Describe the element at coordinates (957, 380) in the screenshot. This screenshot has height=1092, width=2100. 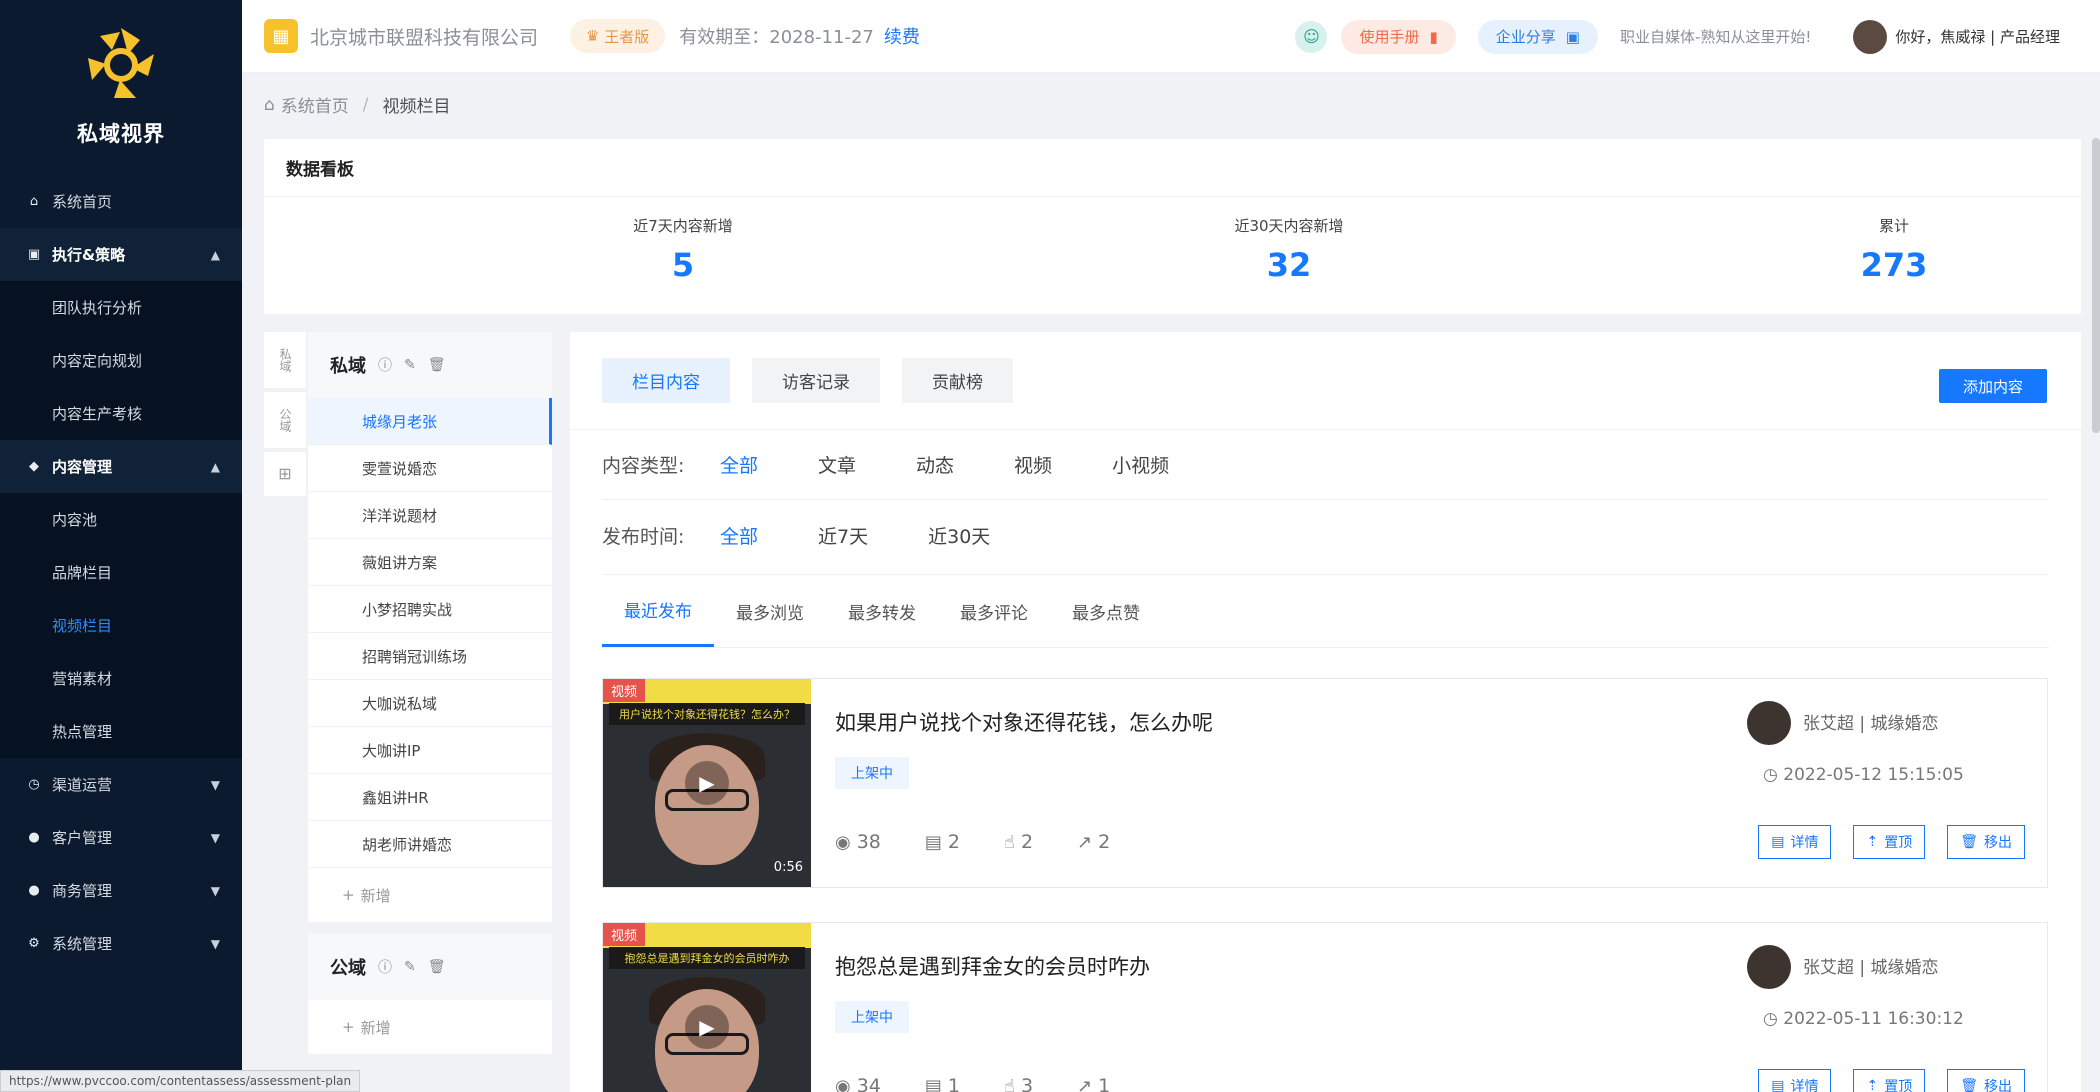
I see `tab-contribution: 贡献榜` at that location.